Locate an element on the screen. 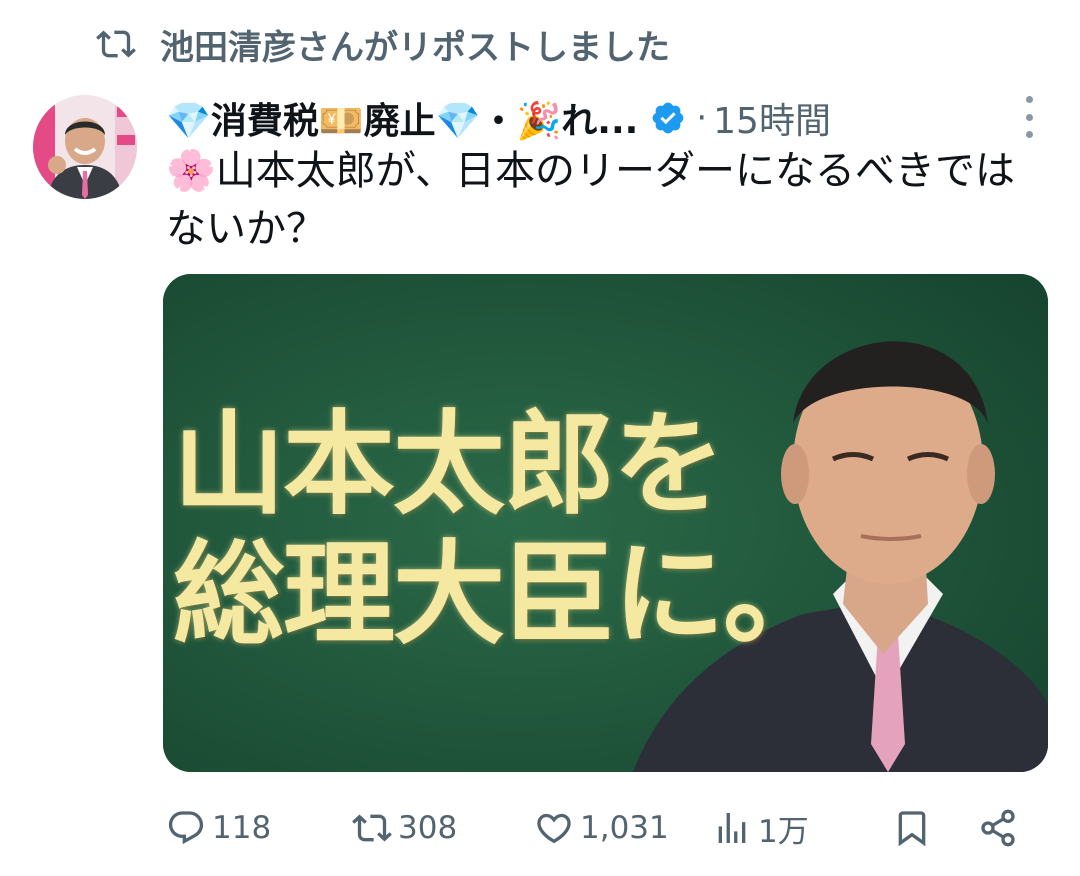 The image size is (1080, 876). reply-count: 118 is located at coordinates (242, 828).